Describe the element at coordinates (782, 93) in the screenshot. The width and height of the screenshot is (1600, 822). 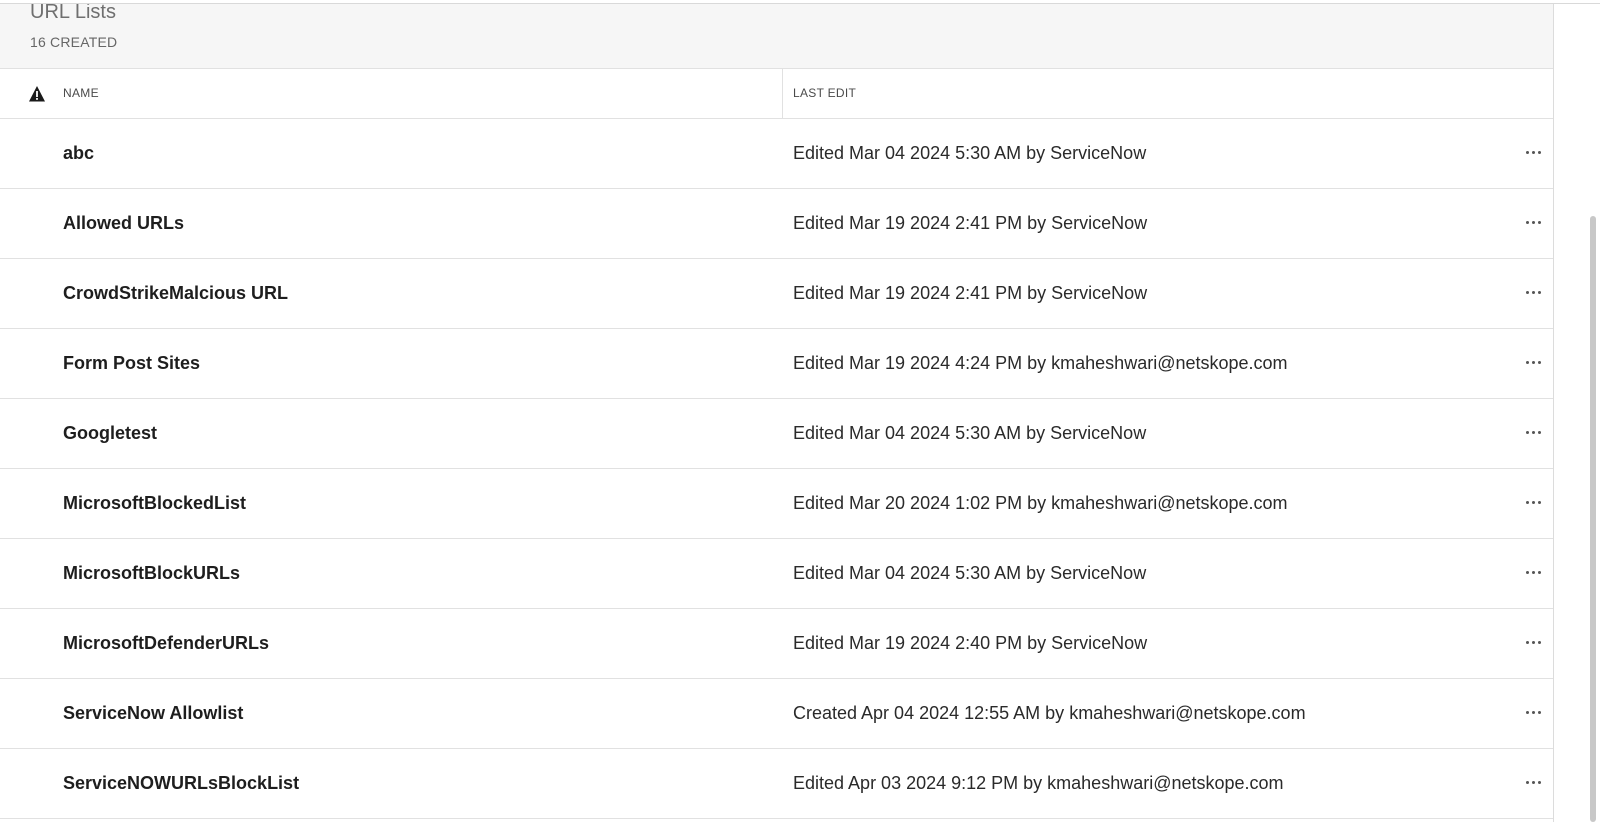
I see `column-divider` at that location.